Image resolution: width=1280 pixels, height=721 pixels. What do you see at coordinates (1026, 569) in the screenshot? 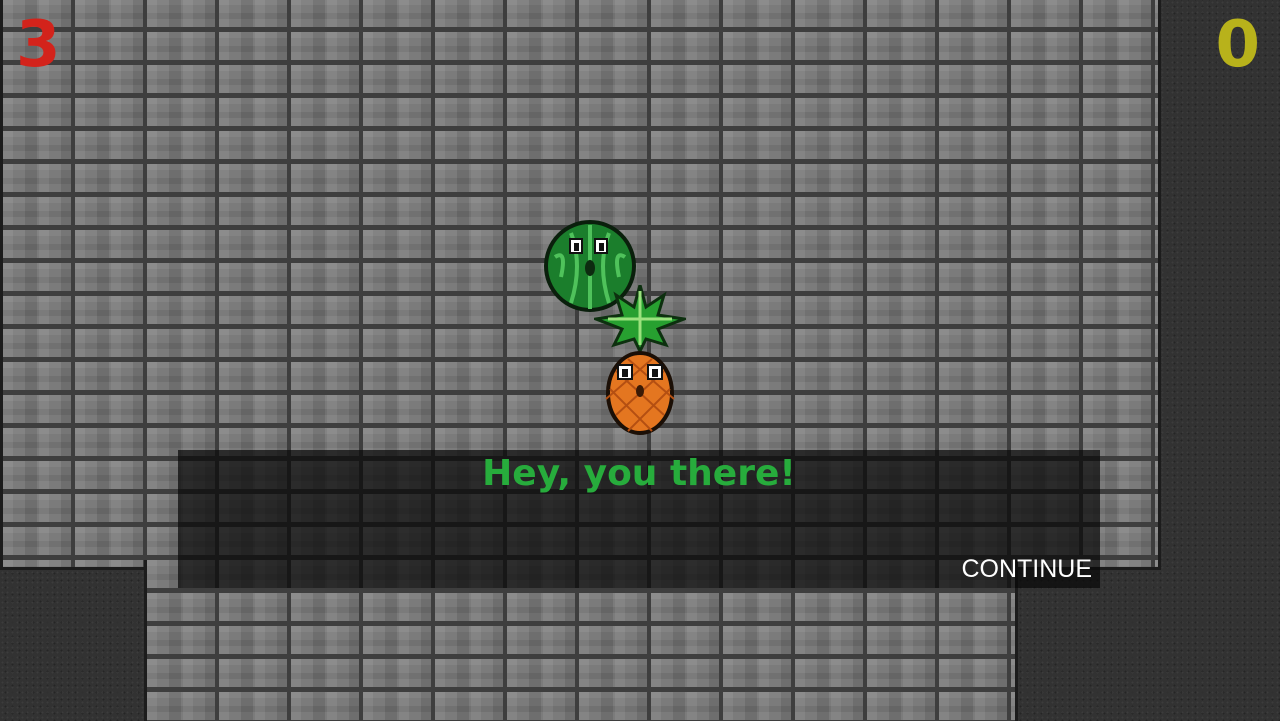
I see `continue-button: CONTINUE` at bounding box center [1026, 569].